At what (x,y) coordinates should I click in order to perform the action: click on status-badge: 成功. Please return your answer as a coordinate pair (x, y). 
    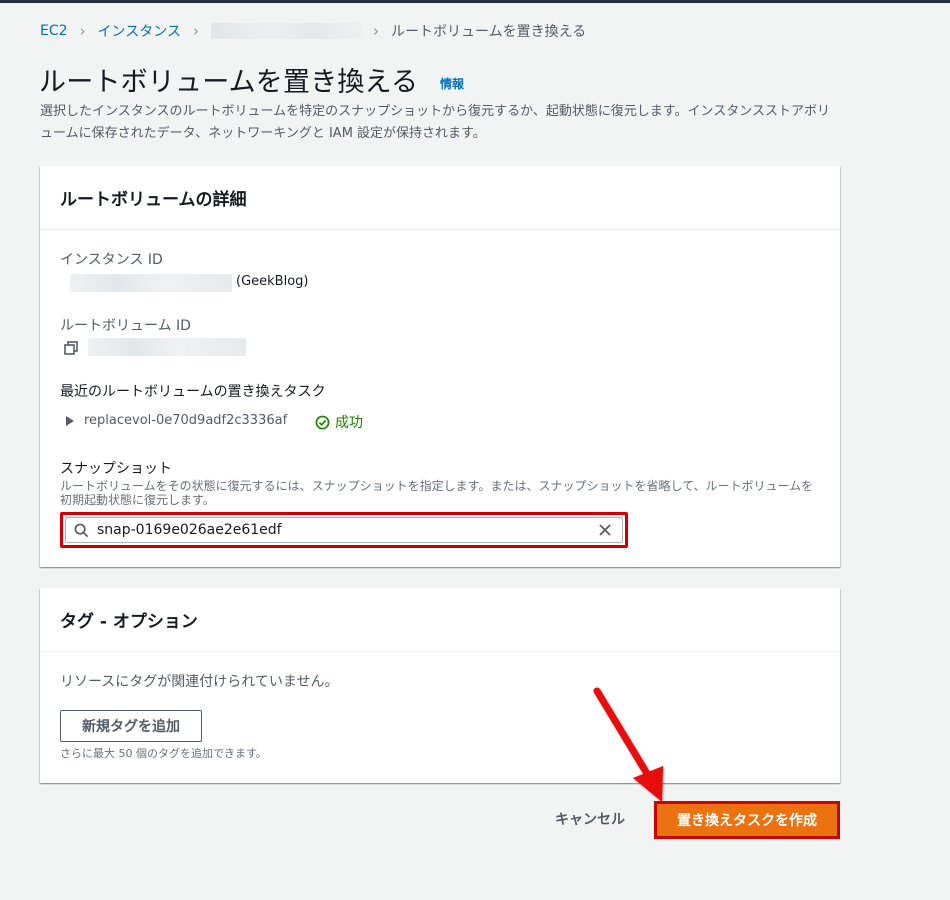
    Looking at the image, I should click on (339, 422).